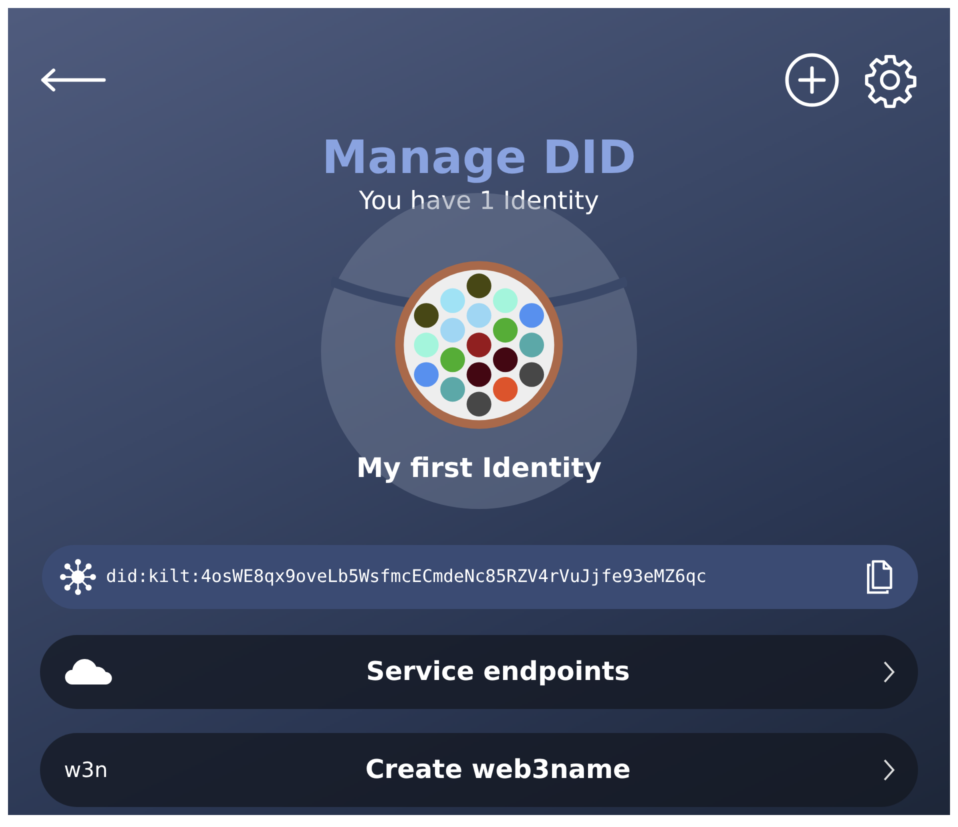 This screenshot has height=827, width=958. I want to click on cloud-icon, so click(89, 672).